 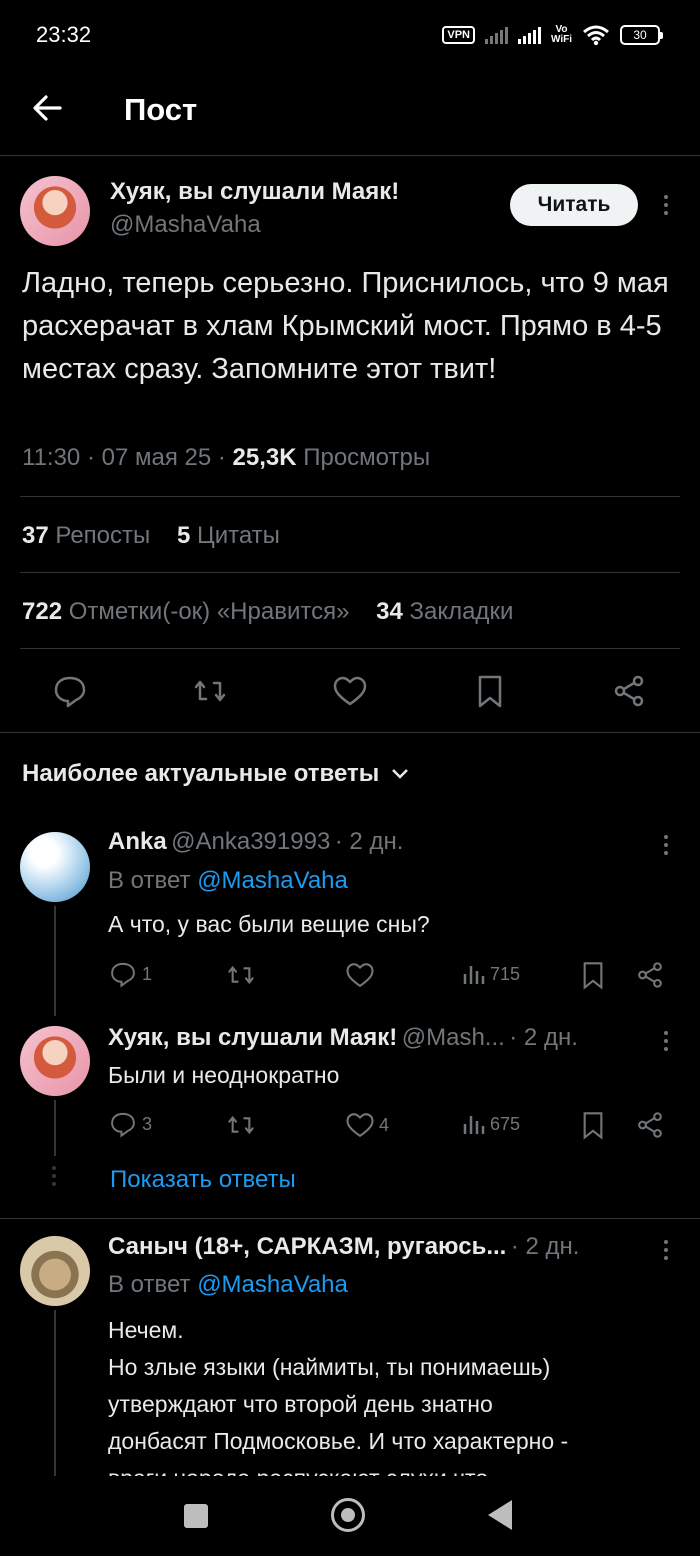 I want to click on replies-sort-dropdown: Наиболее актуальные ответы, so click(x=215, y=774).